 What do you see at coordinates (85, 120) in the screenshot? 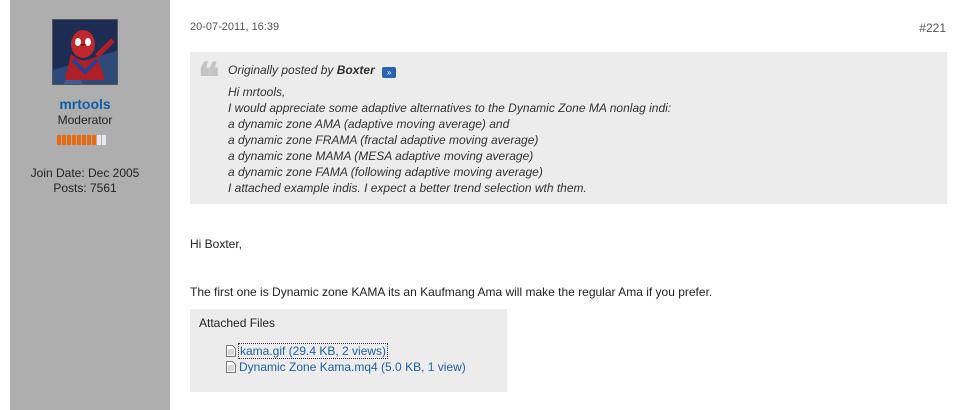
I see `user-title: Moderator` at bounding box center [85, 120].